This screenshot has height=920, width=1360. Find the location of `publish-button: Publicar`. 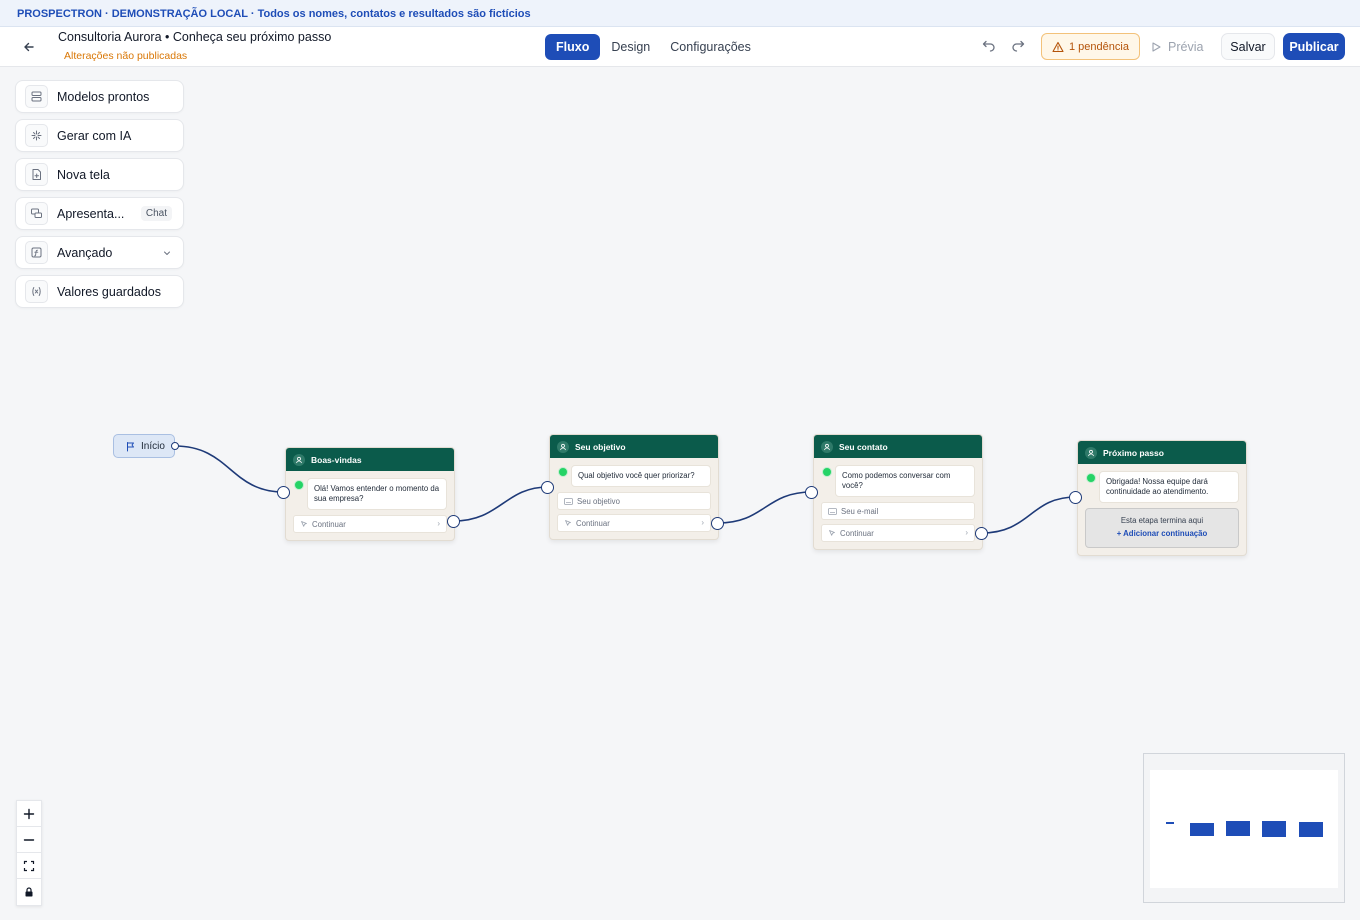

publish-button: Publicar is located at coordinates (1314, 46).